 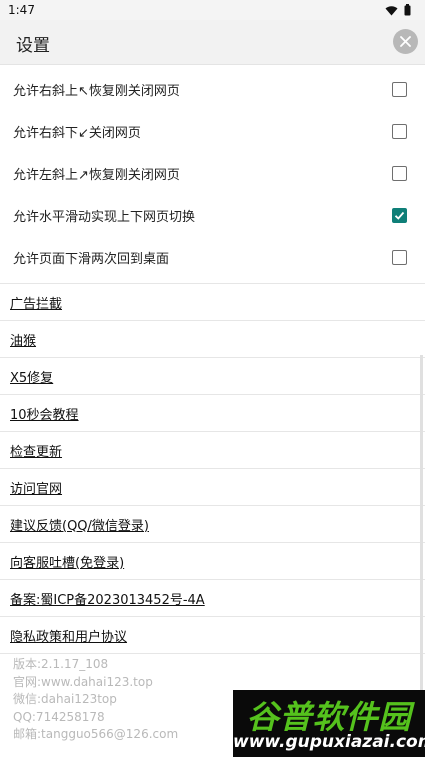 I want to click on close-icon, so click(x=405, y=41).